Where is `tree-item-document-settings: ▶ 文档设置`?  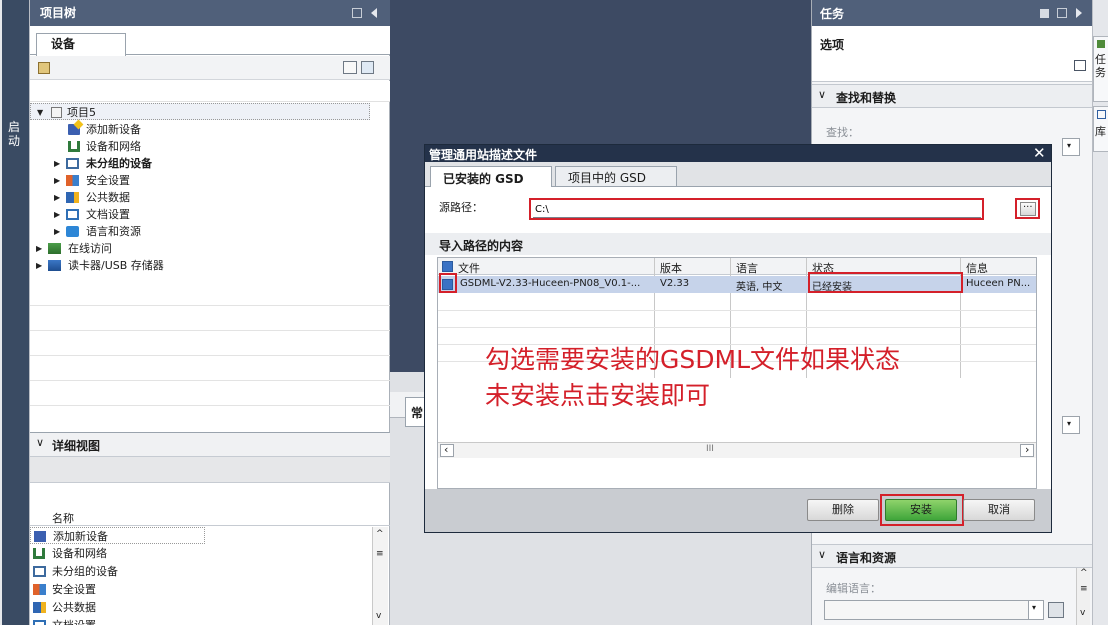
tree-item-document-settings: ▶ 文档设置 is located at coordinates (200, 214).